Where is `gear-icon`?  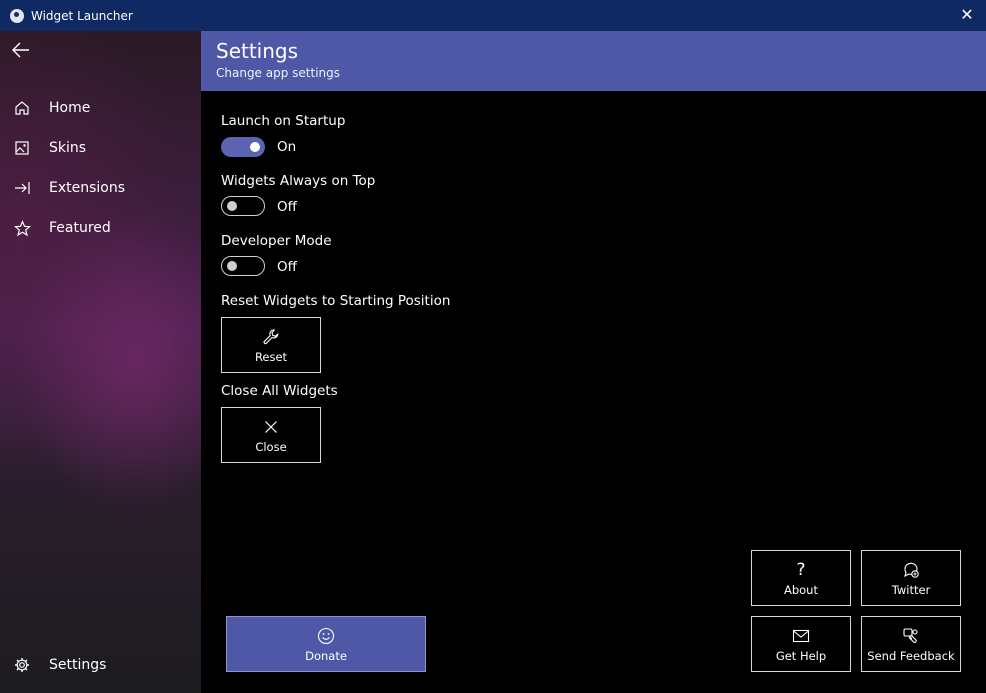 gear-icon is located at coordinates (22, 665).